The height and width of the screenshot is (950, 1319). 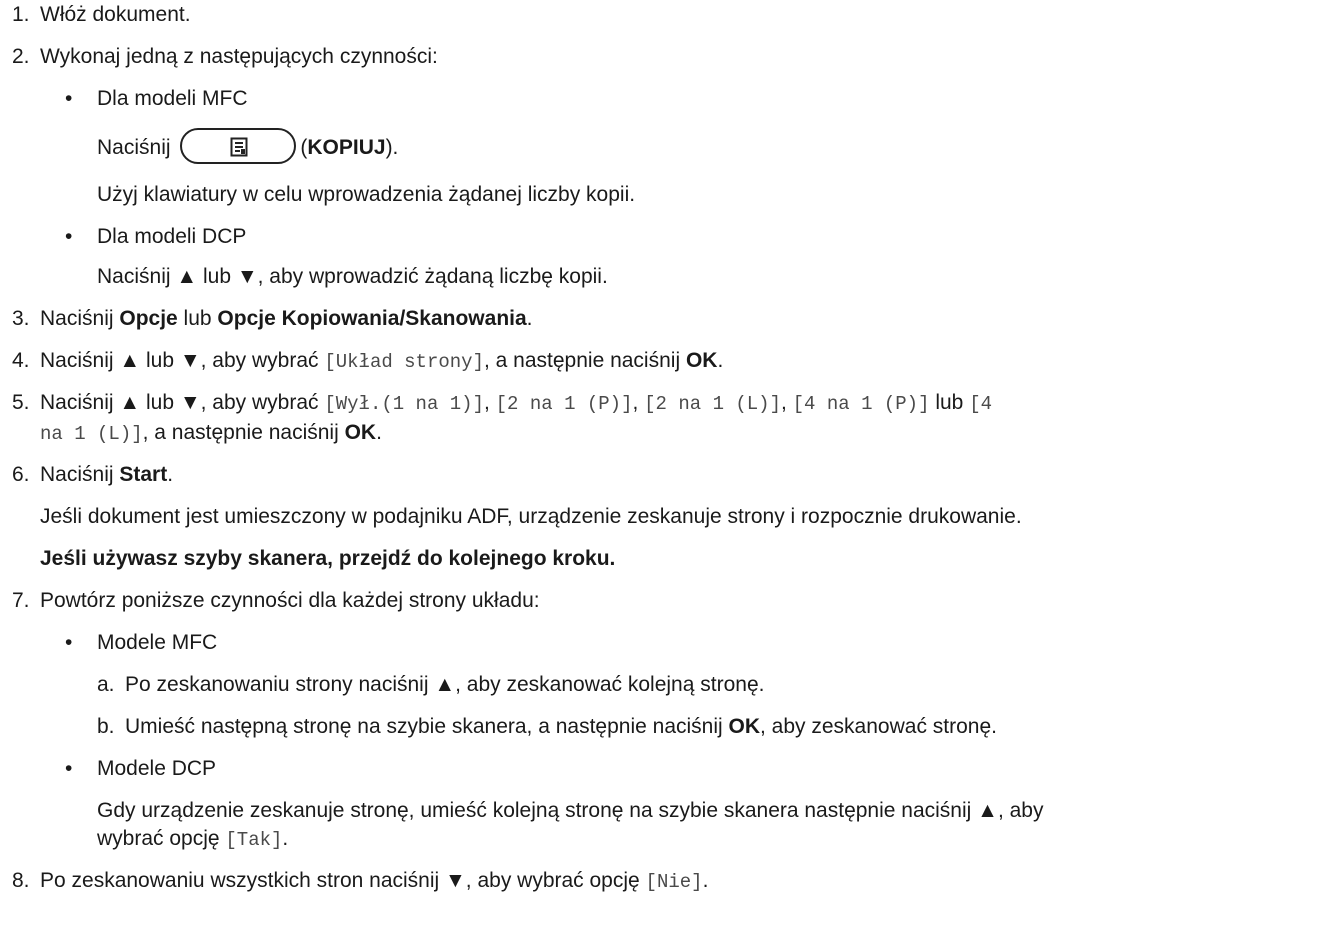 I want to click on step-text: Włóż dokument., so click(x=115, y=14).